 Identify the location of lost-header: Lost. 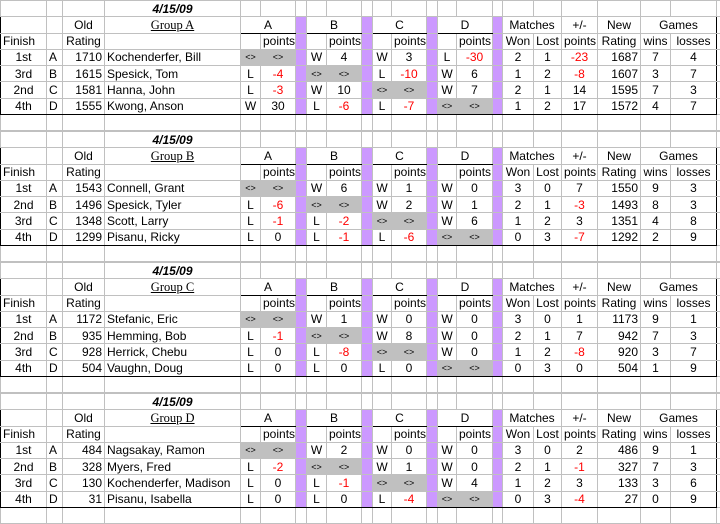
(548, 41).